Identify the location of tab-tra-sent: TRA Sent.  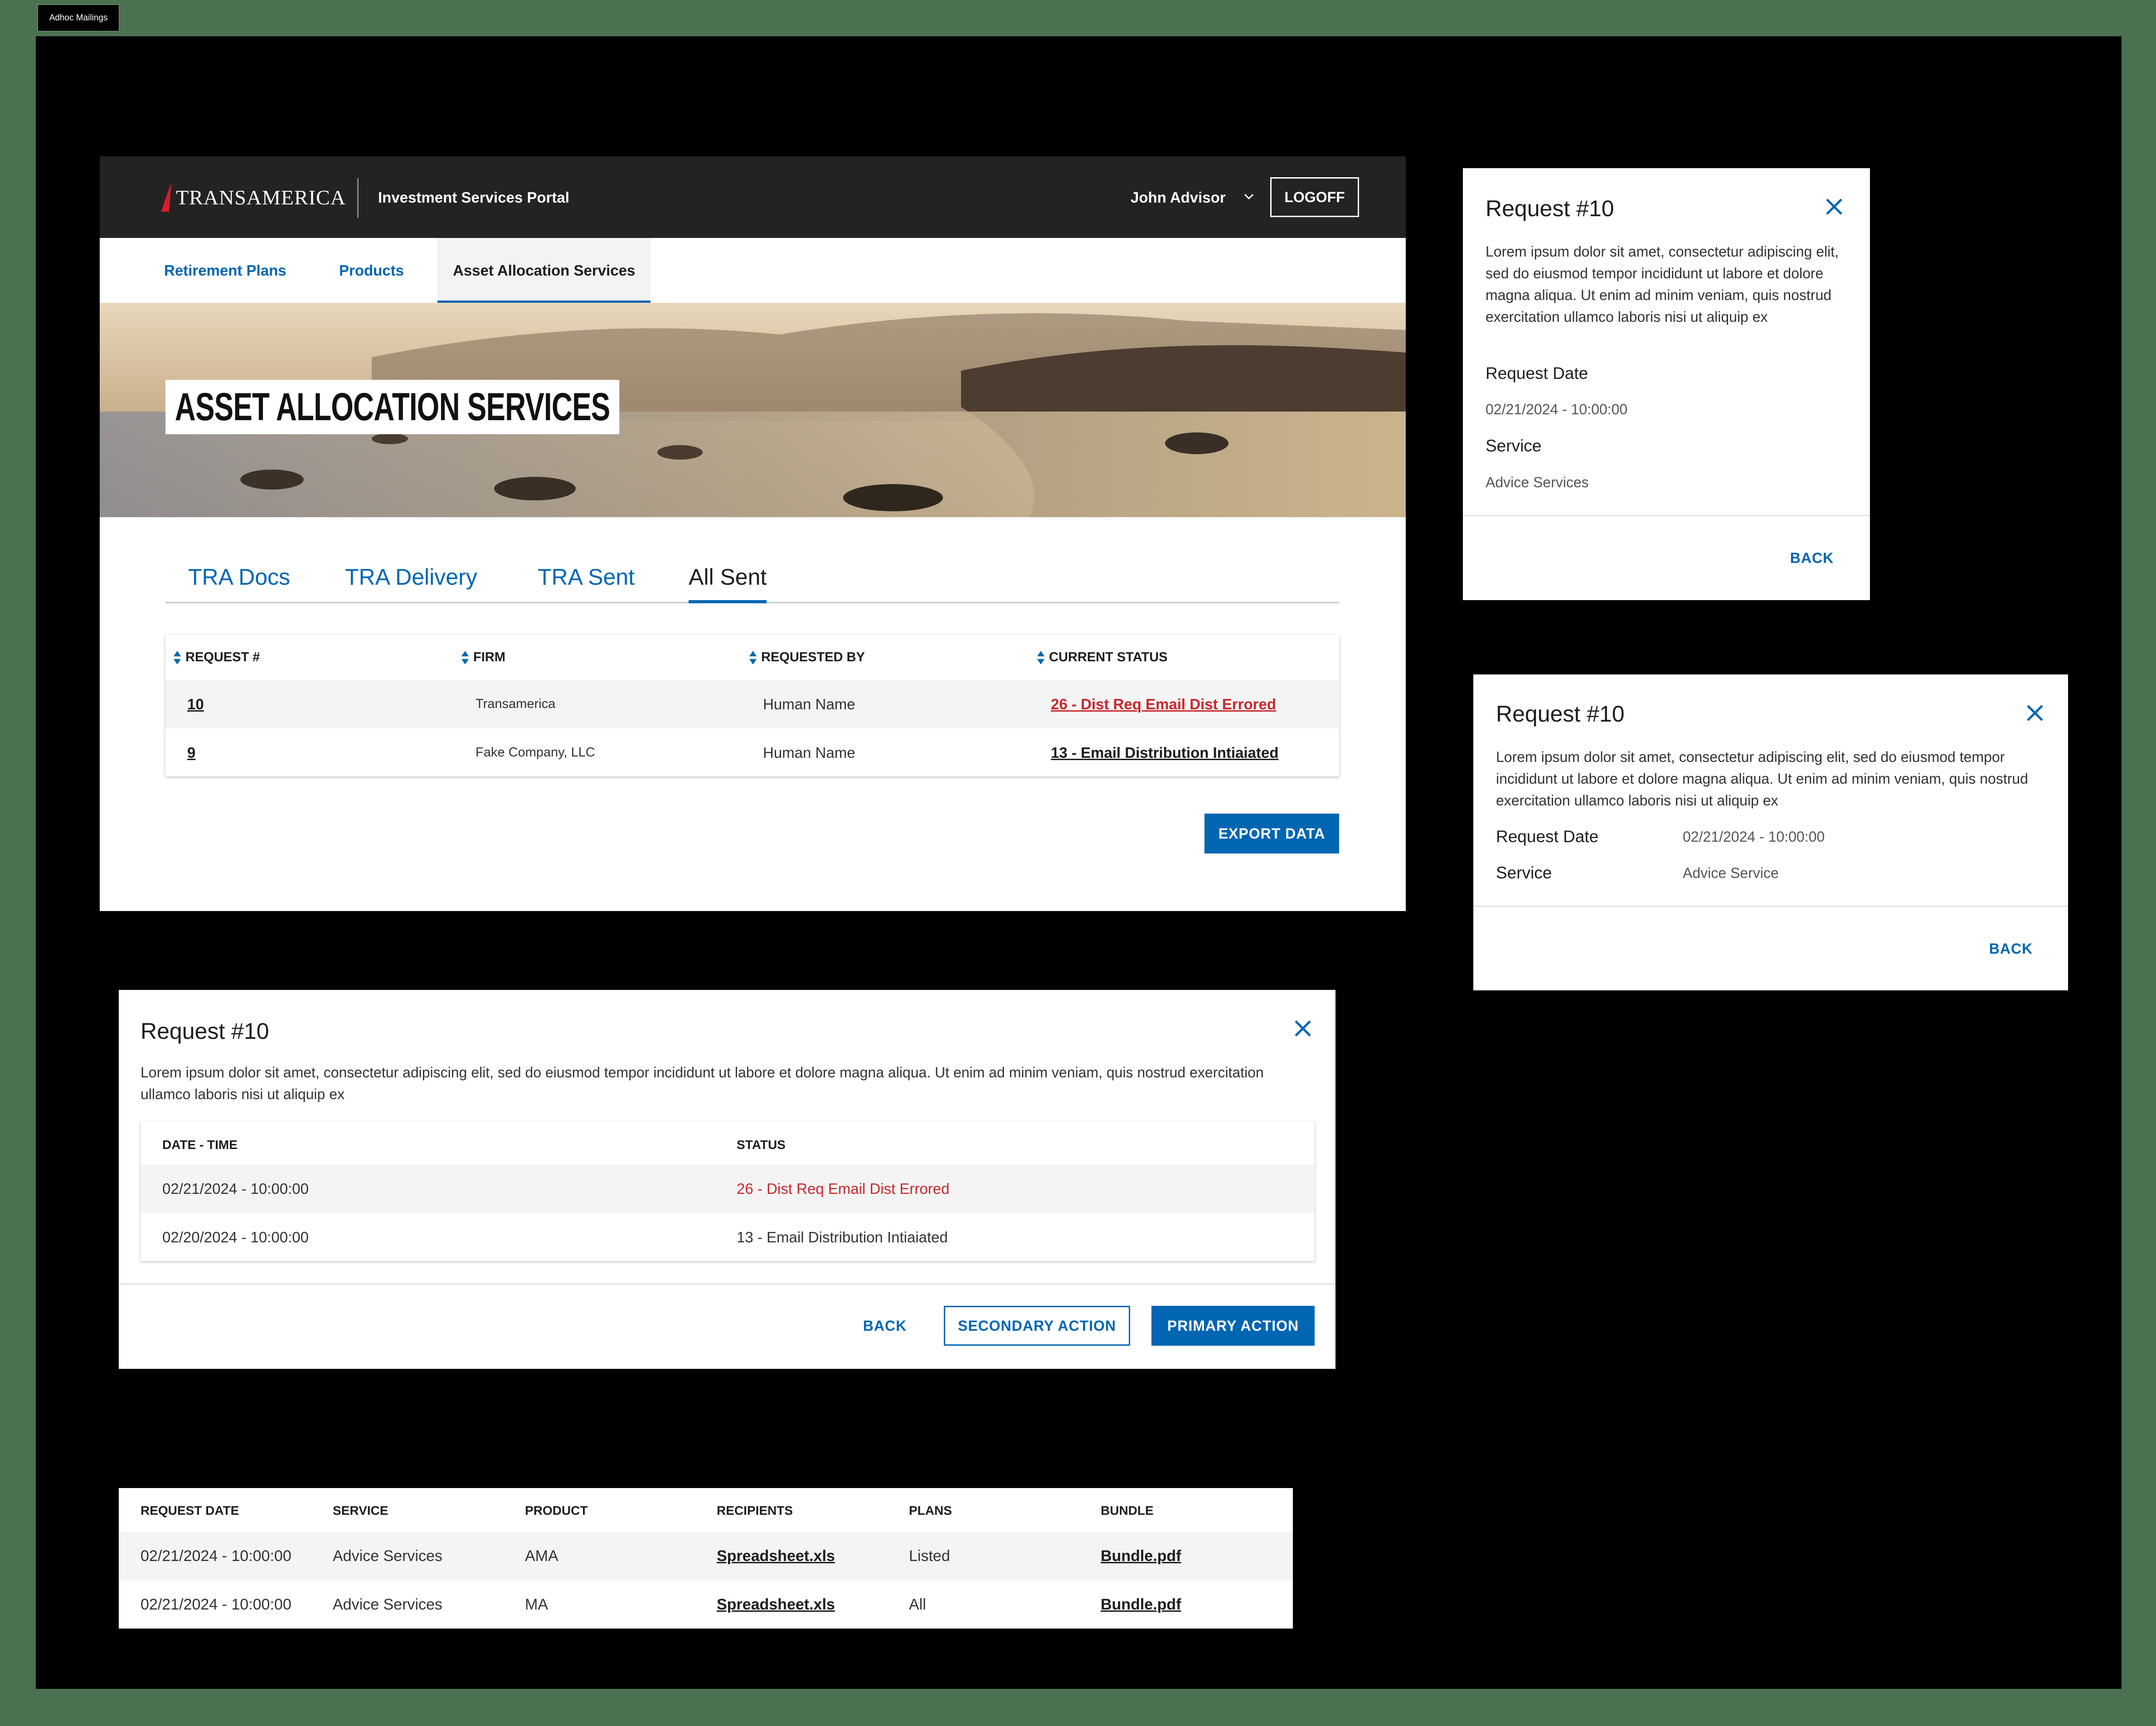
(586, 579).